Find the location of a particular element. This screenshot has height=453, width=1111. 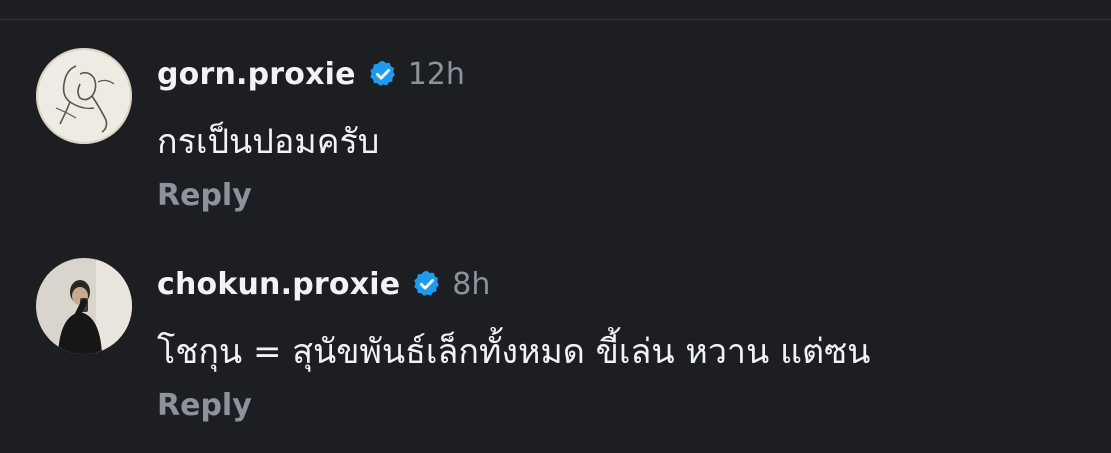

sketch-drawing-icon is located at coordinates (84, 96).